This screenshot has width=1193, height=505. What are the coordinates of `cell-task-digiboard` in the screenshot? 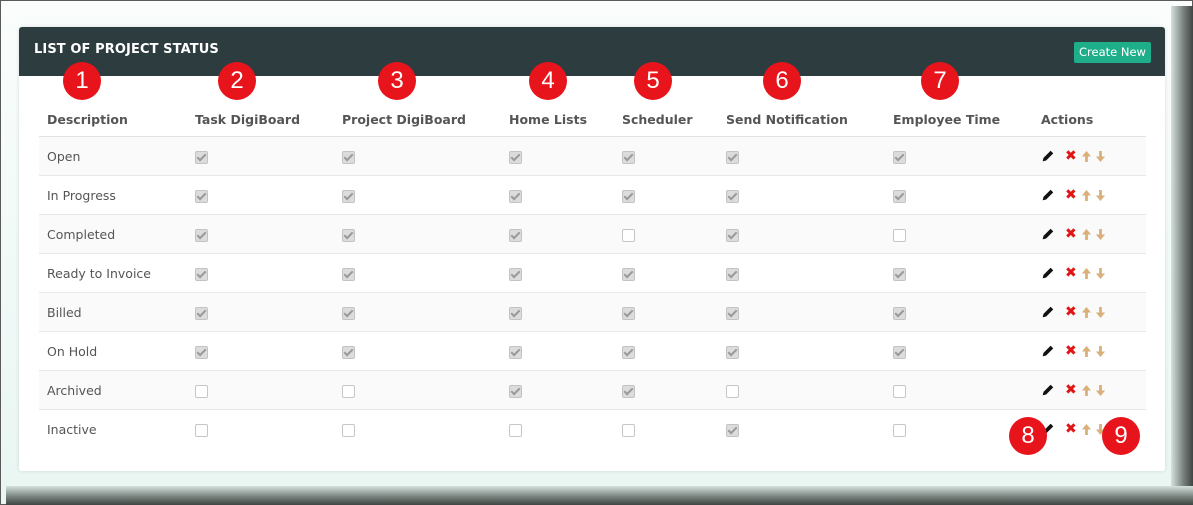 It's located at (260, 312).